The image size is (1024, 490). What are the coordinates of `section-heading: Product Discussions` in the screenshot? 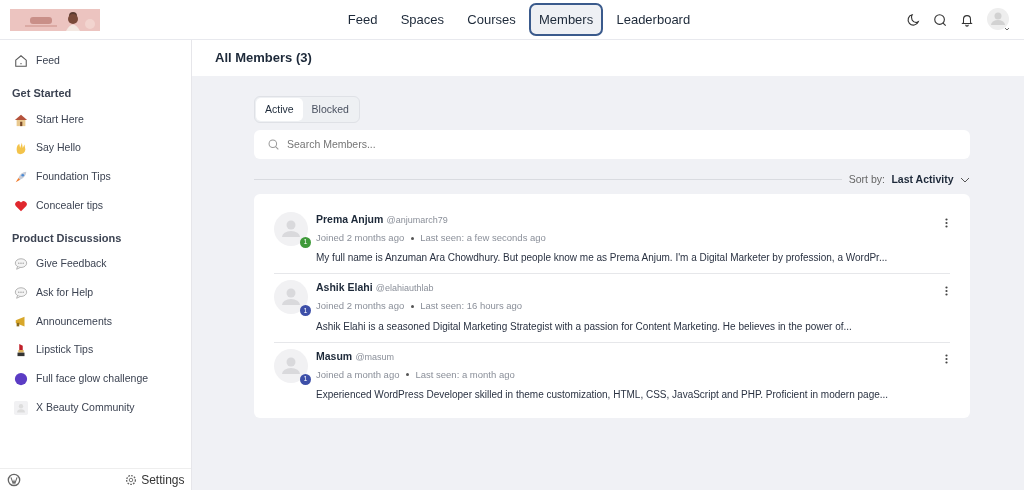 It's located at (67, 238).